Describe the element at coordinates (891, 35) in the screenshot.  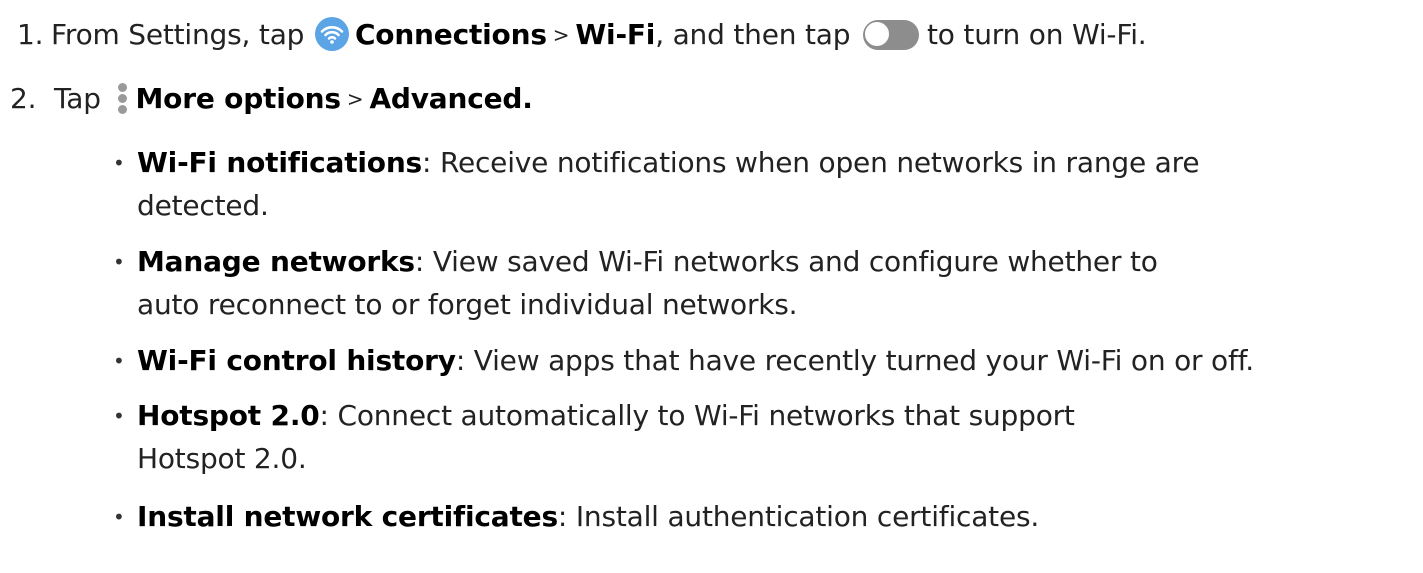
I see `toggle-off-icon` at that location.